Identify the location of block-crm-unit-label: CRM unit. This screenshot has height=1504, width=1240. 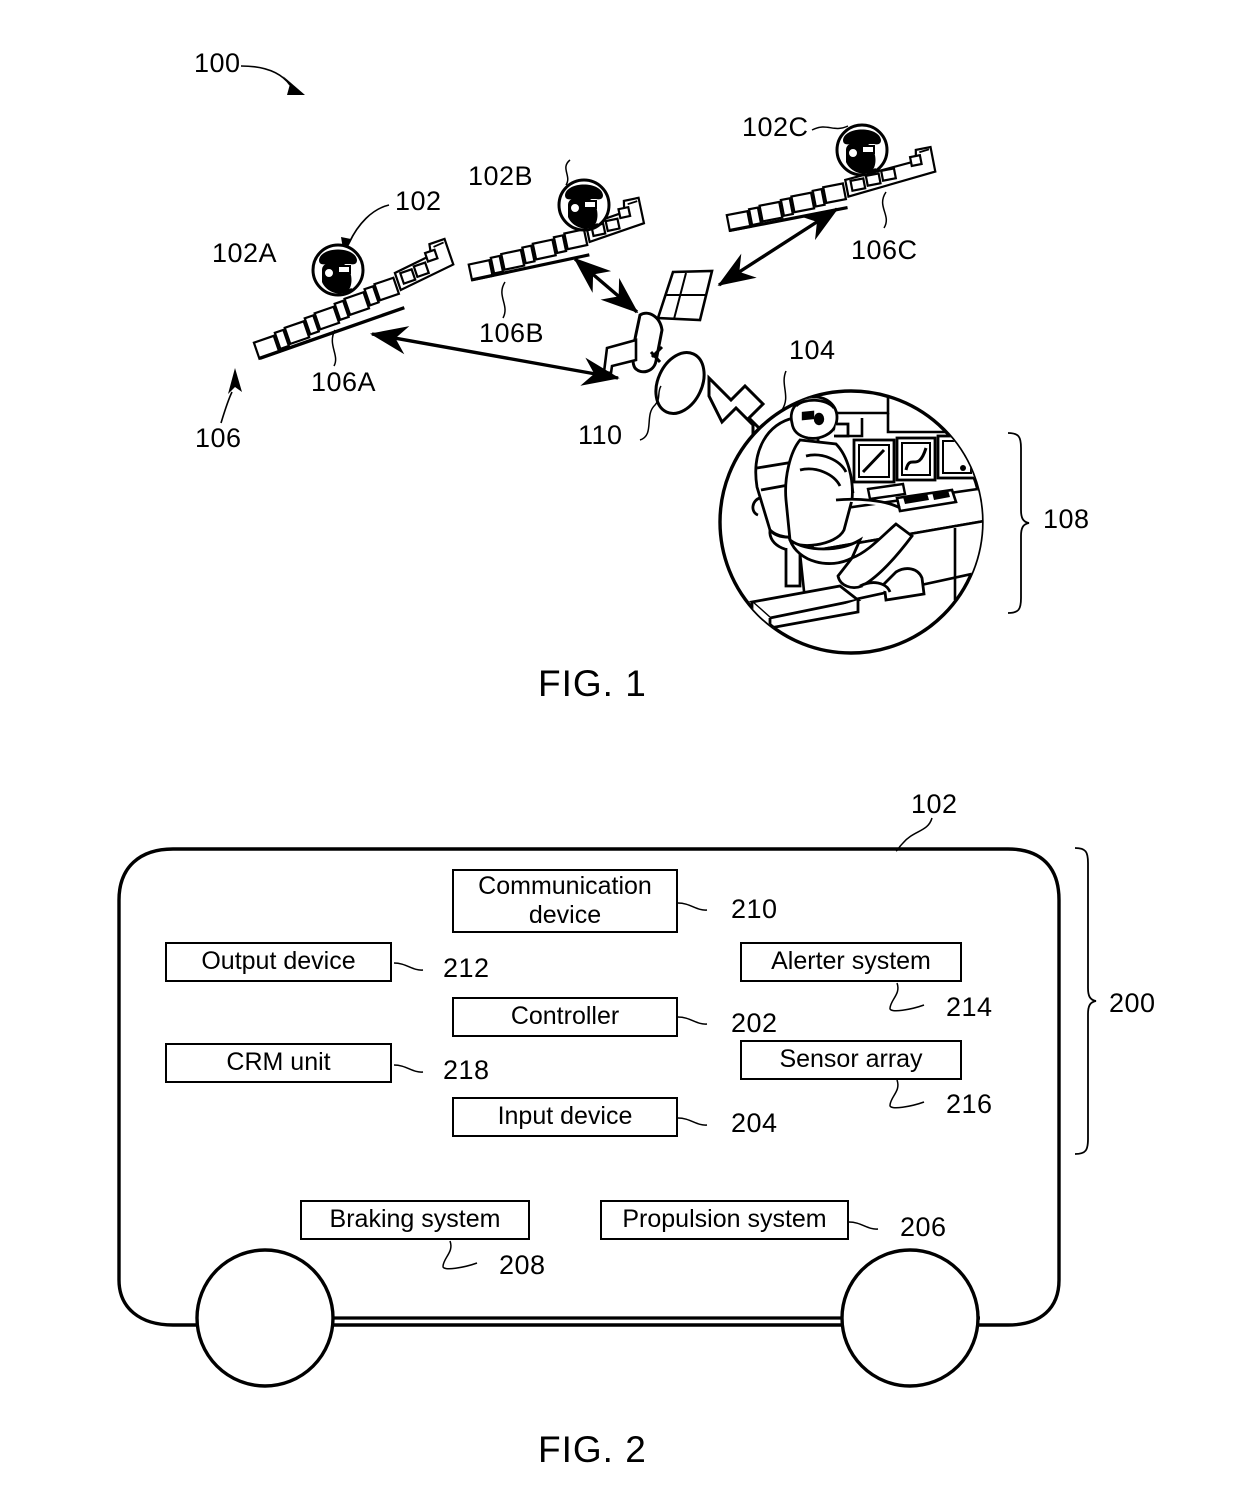
(278, 1062).